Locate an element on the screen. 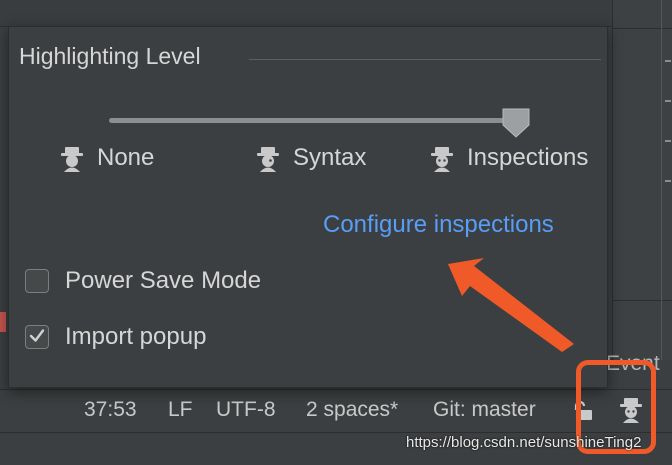  vcs-branch: Git: master is located at coordinates (484, 410).